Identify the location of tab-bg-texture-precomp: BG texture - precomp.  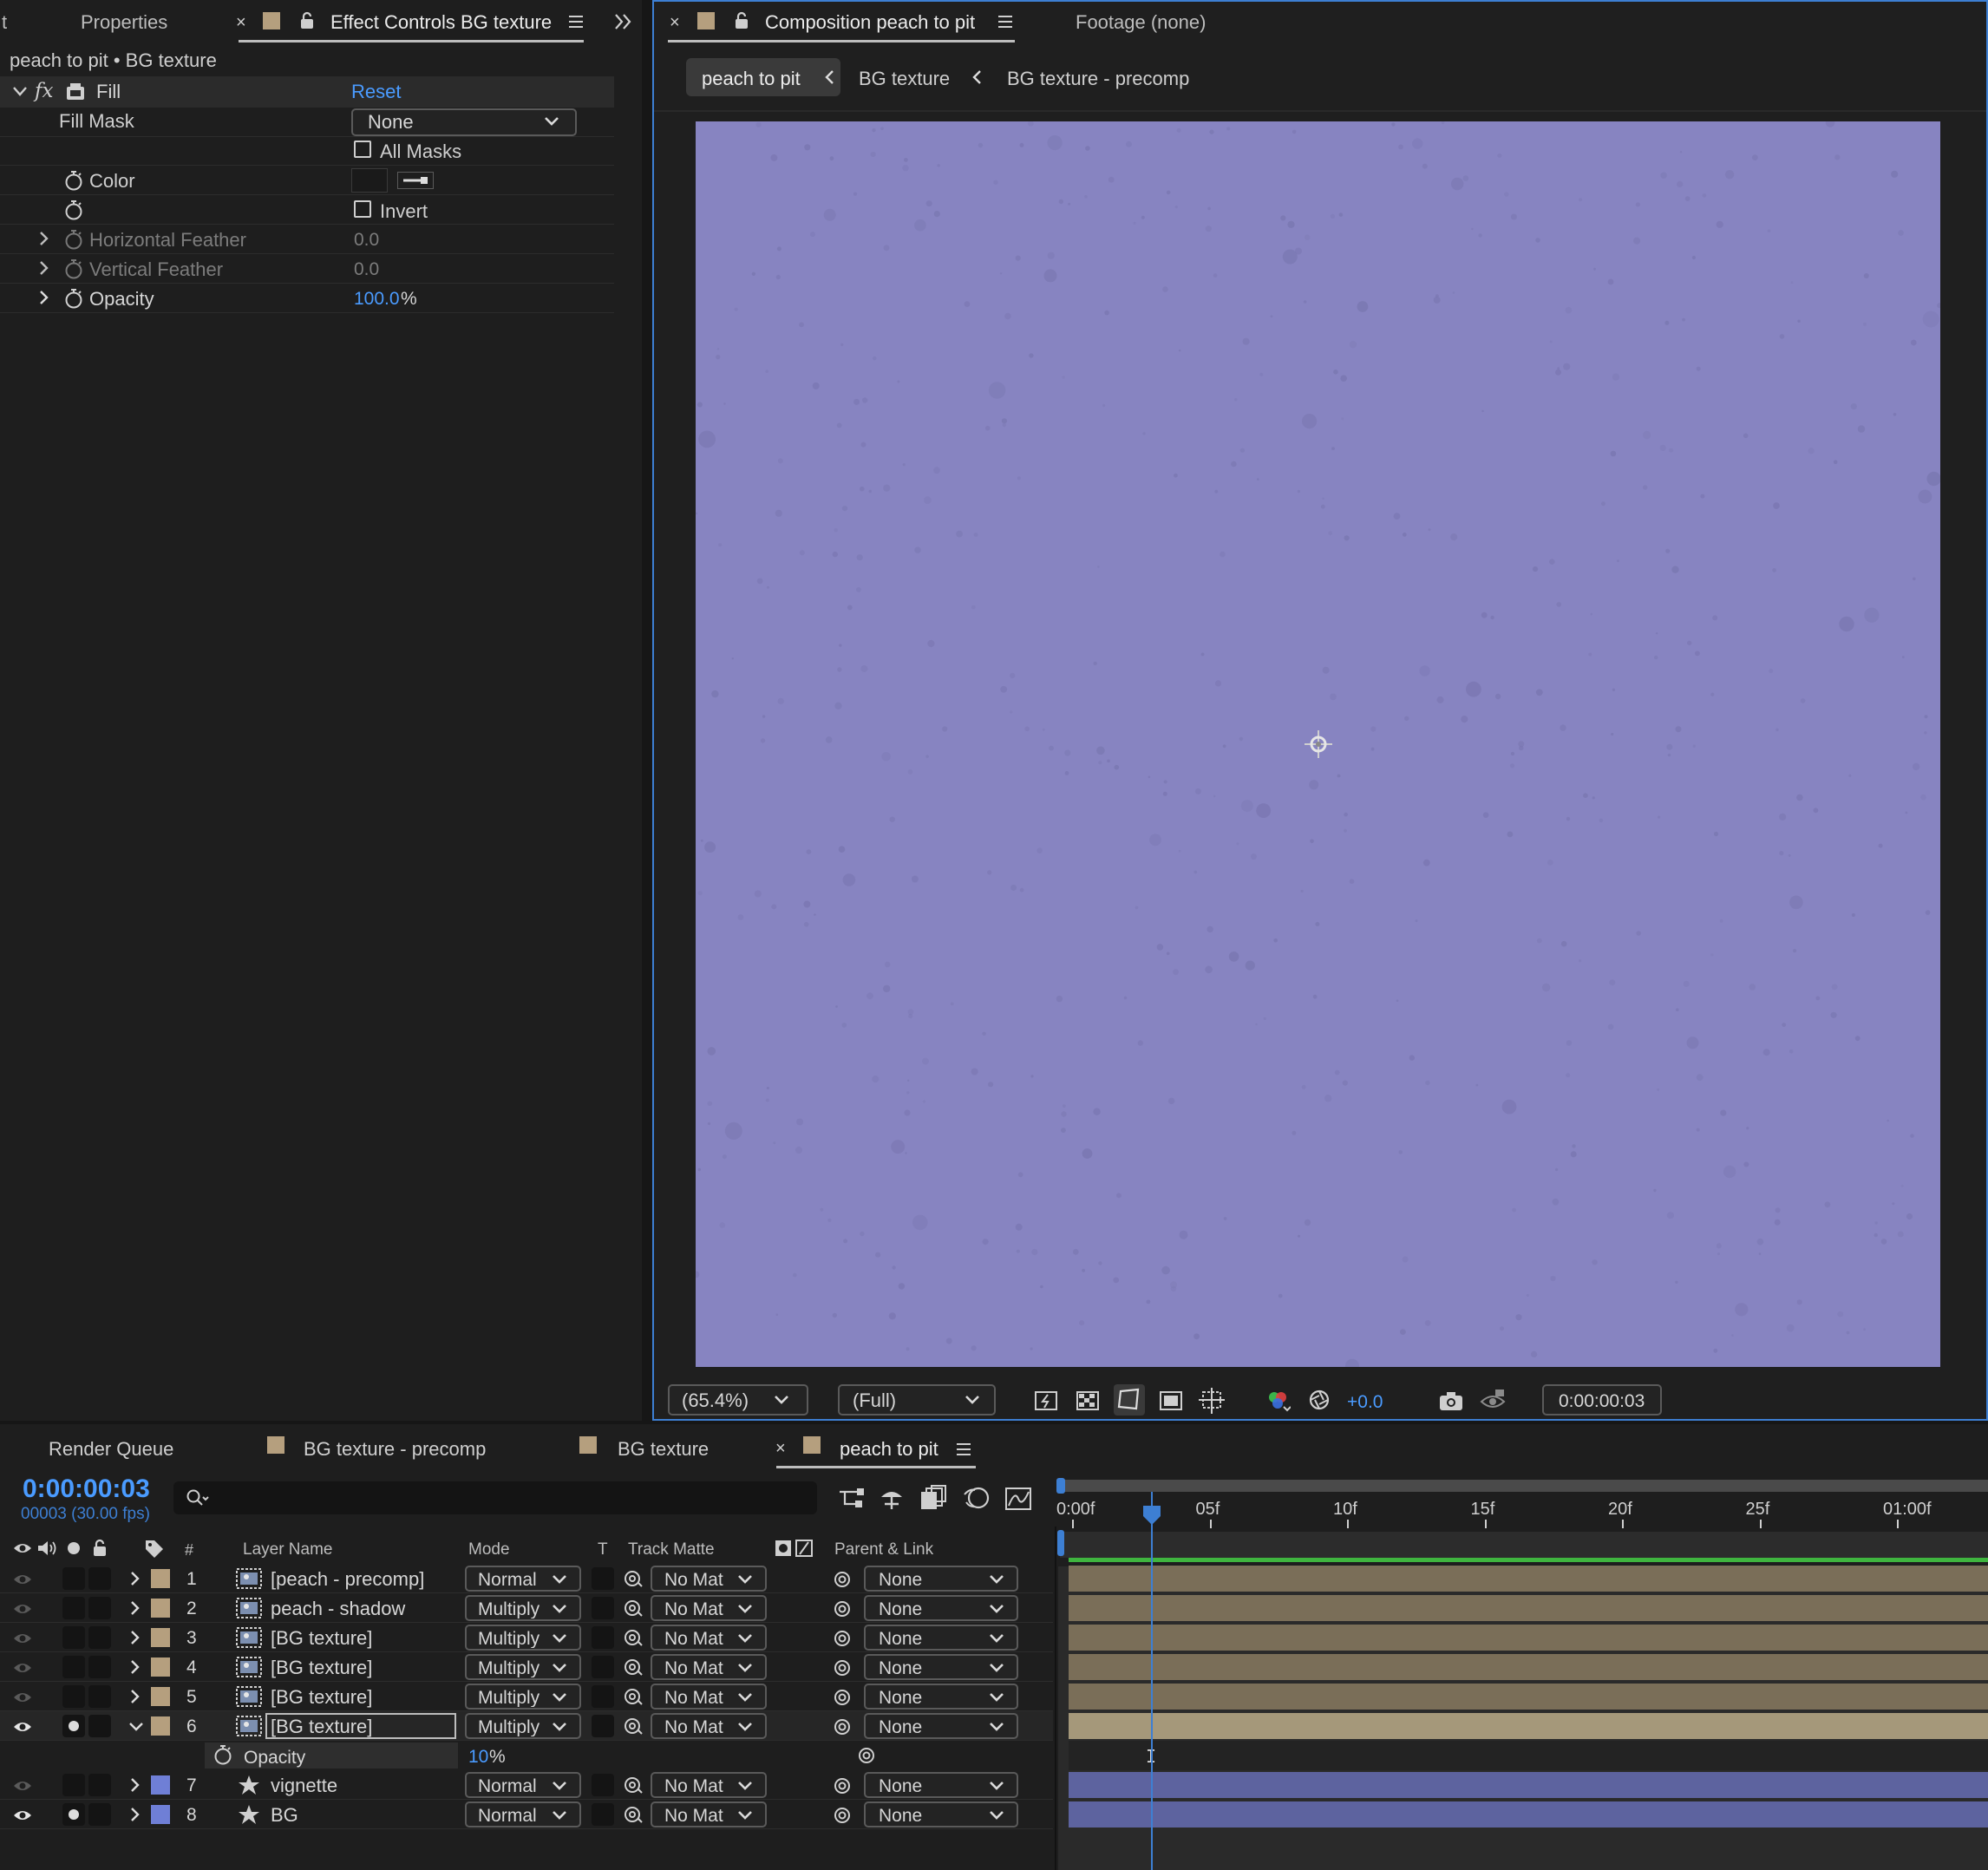
(395, 1449).